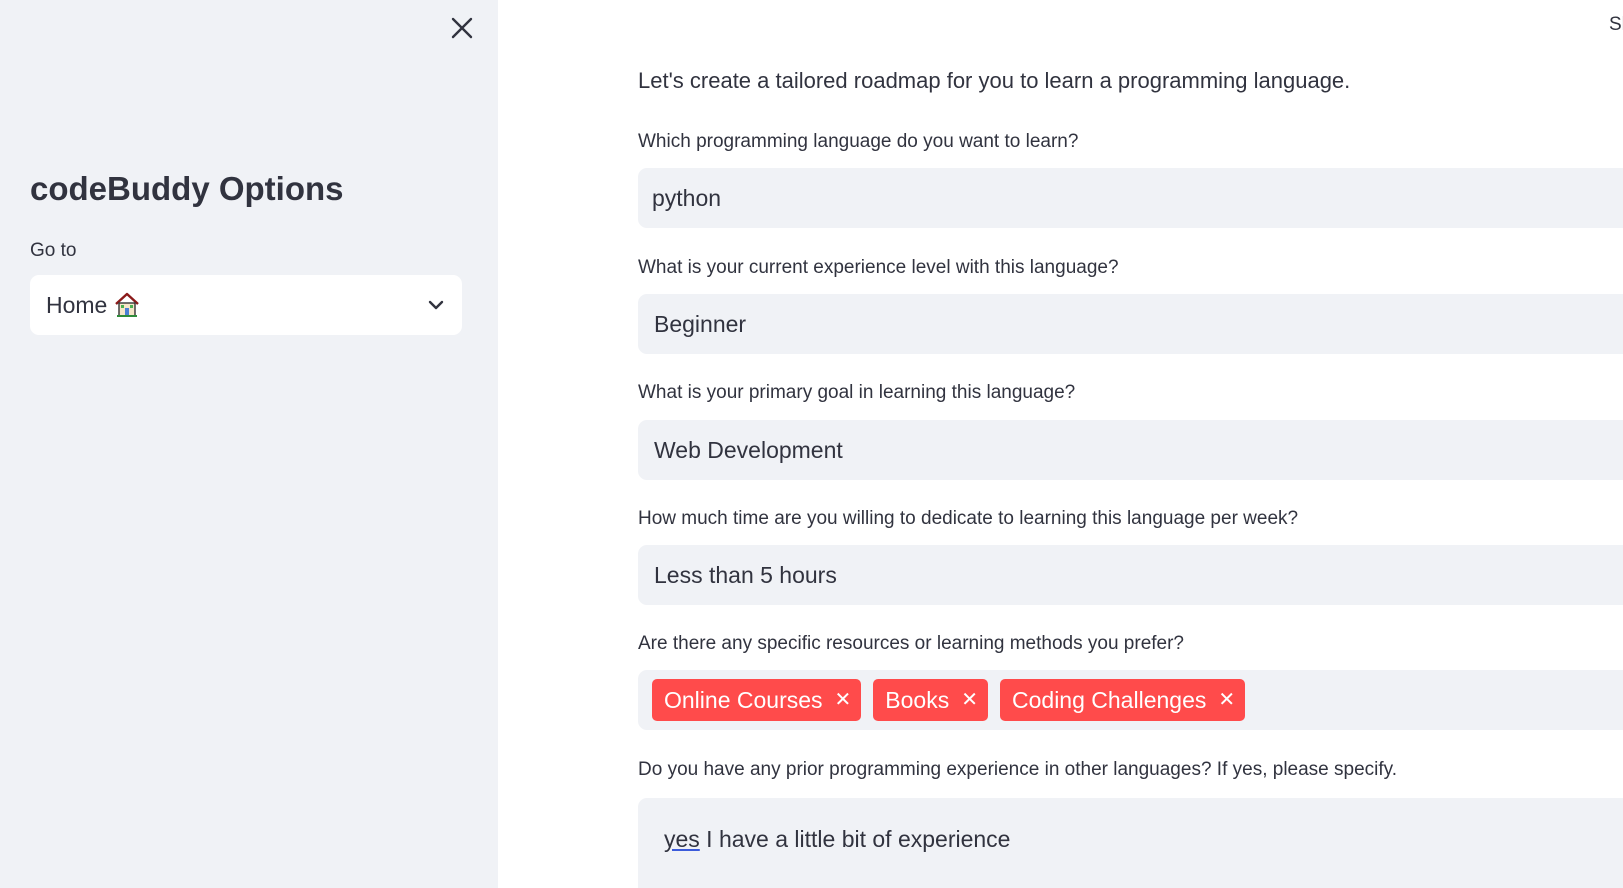 The image size is (1623, 888). Describe the element at coordinates (743, 699) in the screenshot. I see `tag-label: Online Courses` at that location.